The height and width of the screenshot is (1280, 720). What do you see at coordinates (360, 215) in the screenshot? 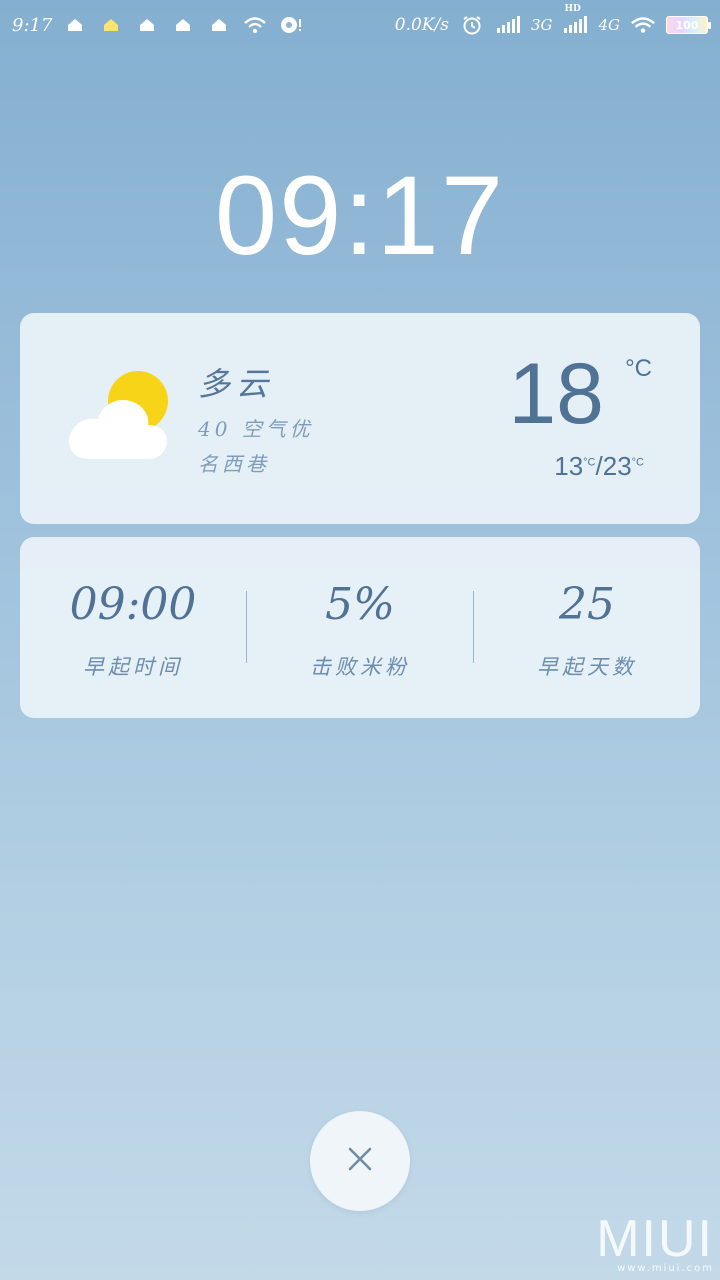
I see `lock-clock: 09:17` at bounding box center [360, 215].